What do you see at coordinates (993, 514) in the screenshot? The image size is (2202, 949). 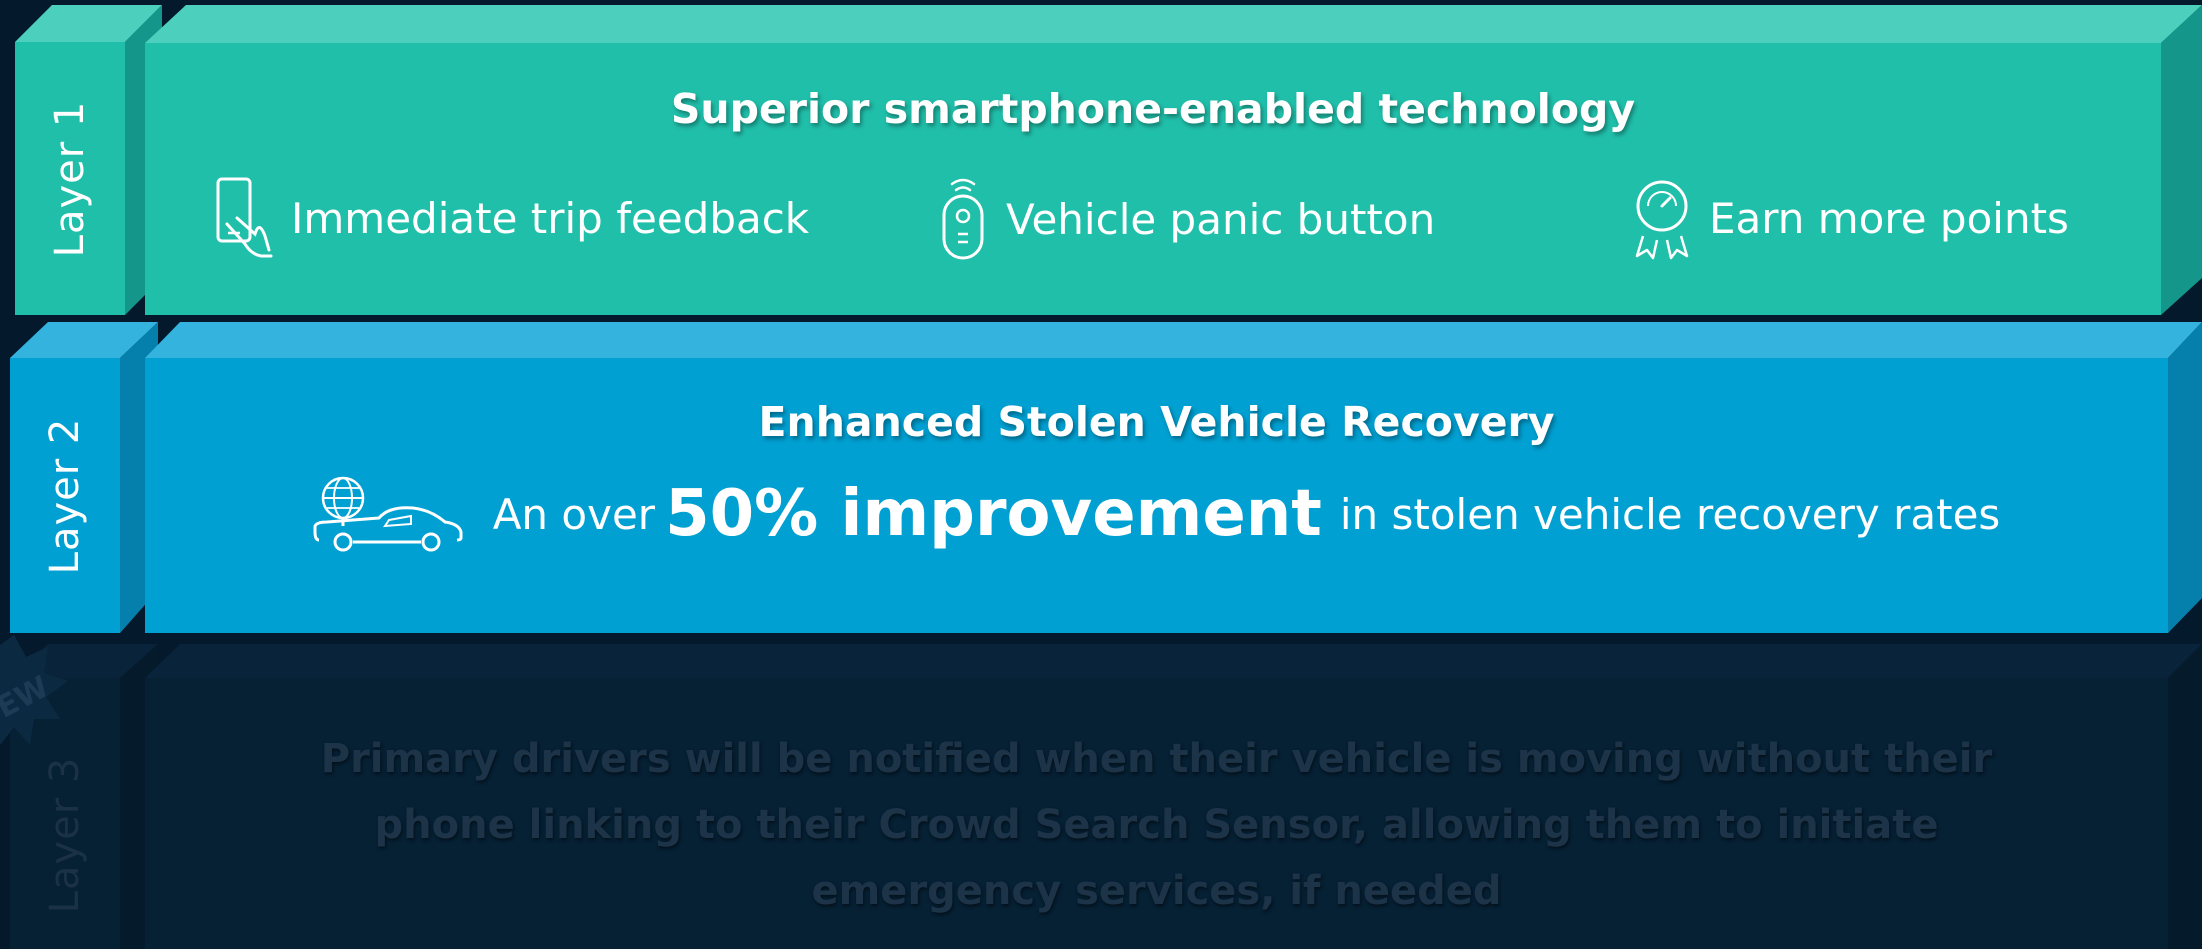 I see `statement-highlight: 50% improvement` at bounding box center [993, 514].